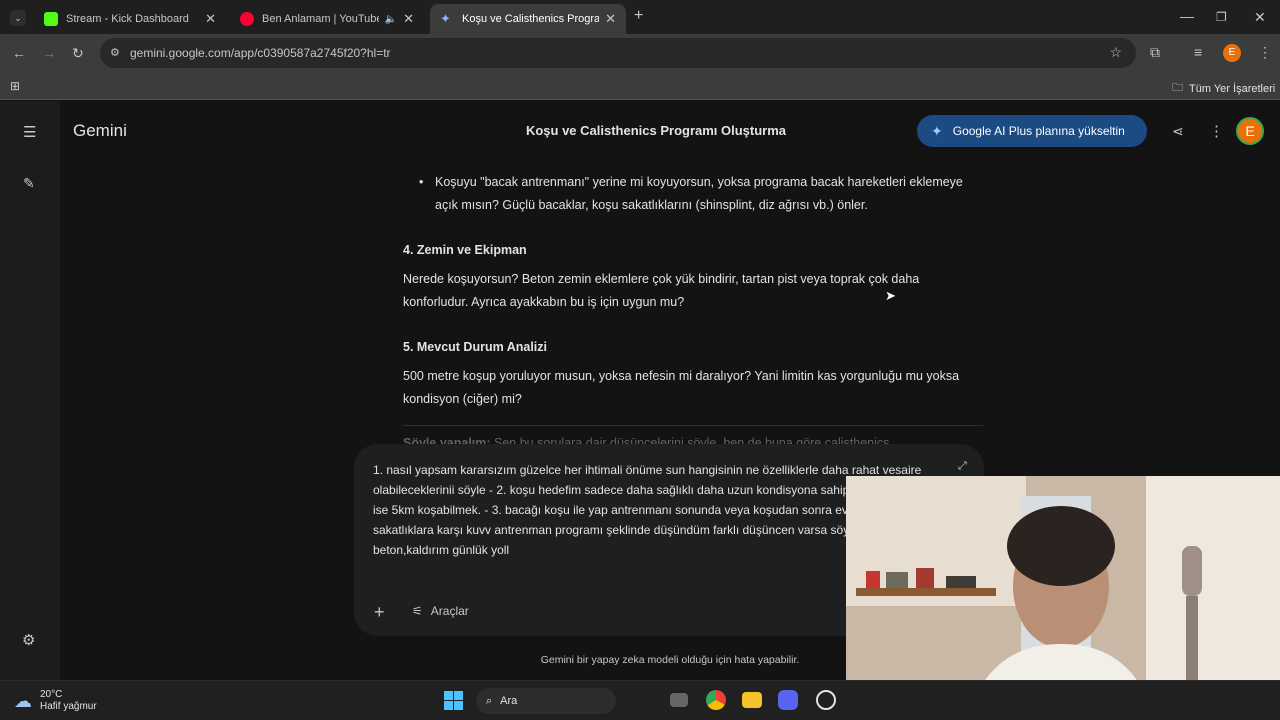 This screenshot has width=1280, height=720. Describe the element at coordinates (1155, 52) in the screenshot. I see `extensions-icon: ⧉` at that location.